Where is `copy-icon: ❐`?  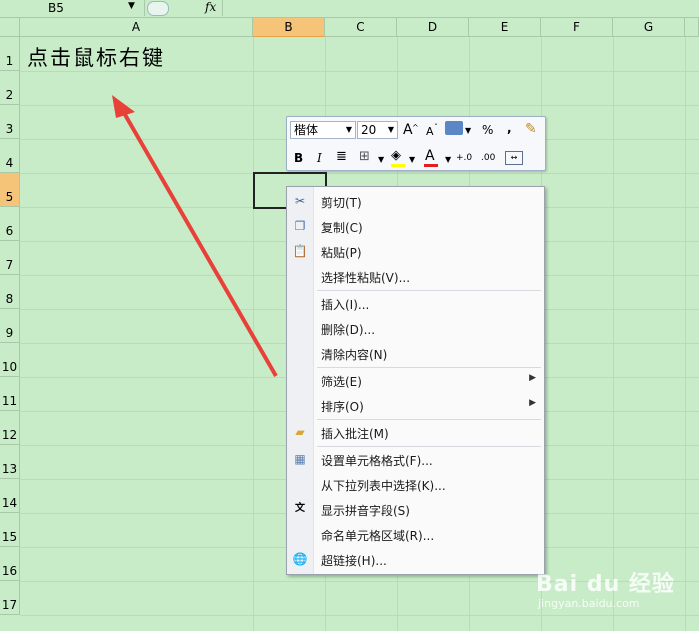 copy-icon: ❐ is located at coordinates (300, 226).